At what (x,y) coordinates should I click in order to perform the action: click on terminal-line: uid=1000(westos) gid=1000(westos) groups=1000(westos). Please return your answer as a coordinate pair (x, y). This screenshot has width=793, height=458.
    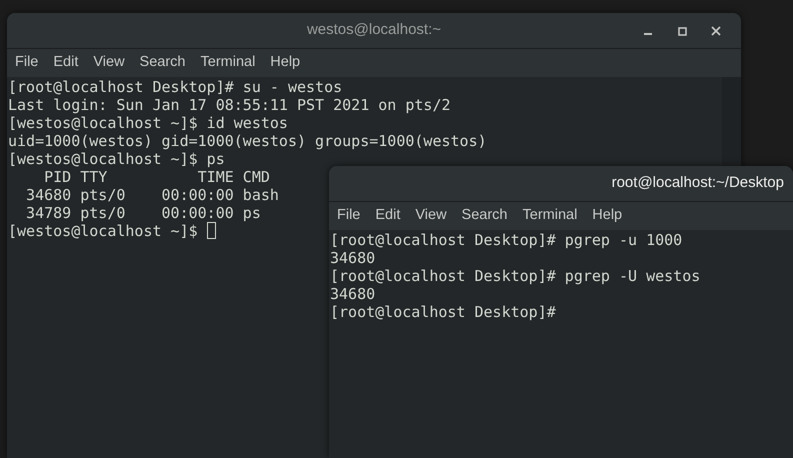
    Looking at the image, I should click on (247, 141).